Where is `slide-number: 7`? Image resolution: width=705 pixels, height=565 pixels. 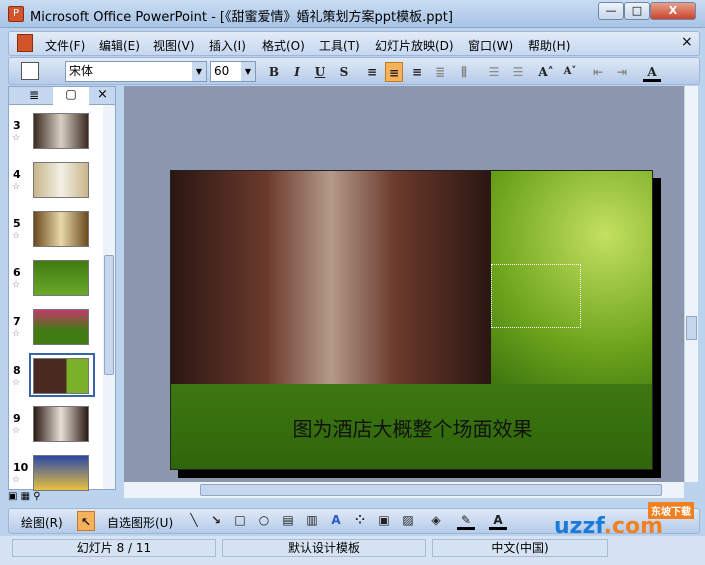 slide-number: 7 is located at coordinates (17, 321).